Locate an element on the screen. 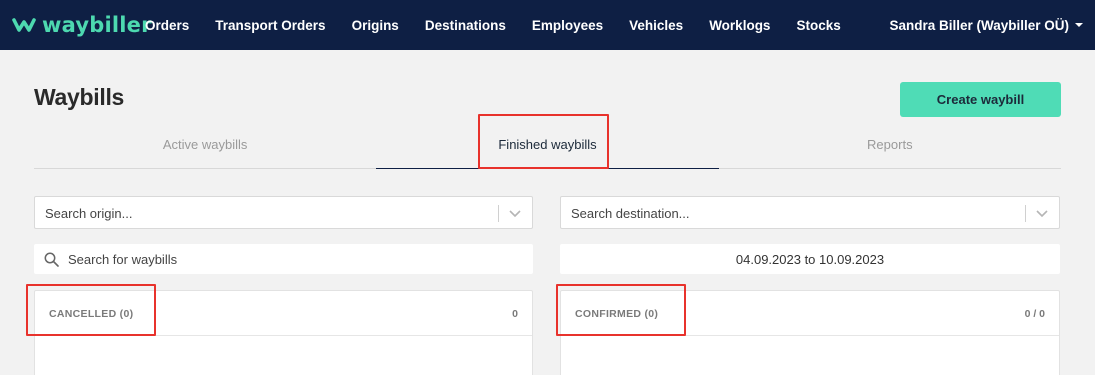  nav-item-vehicles: Vehicles is located at coordinates (656, 25).